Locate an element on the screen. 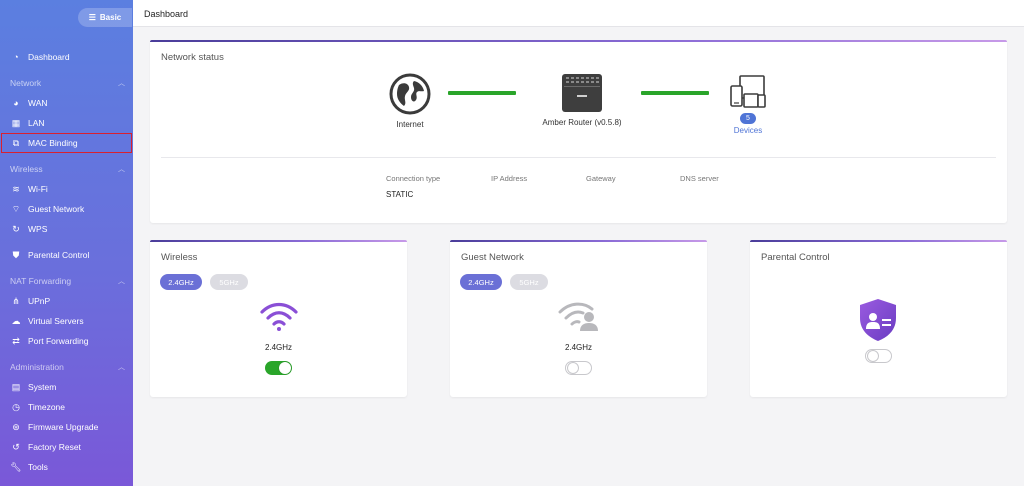 This screenshot has height=486, width=1024. sidebar-item-dashboard: ◔ Dashboard is located at coordinates (66, 57).